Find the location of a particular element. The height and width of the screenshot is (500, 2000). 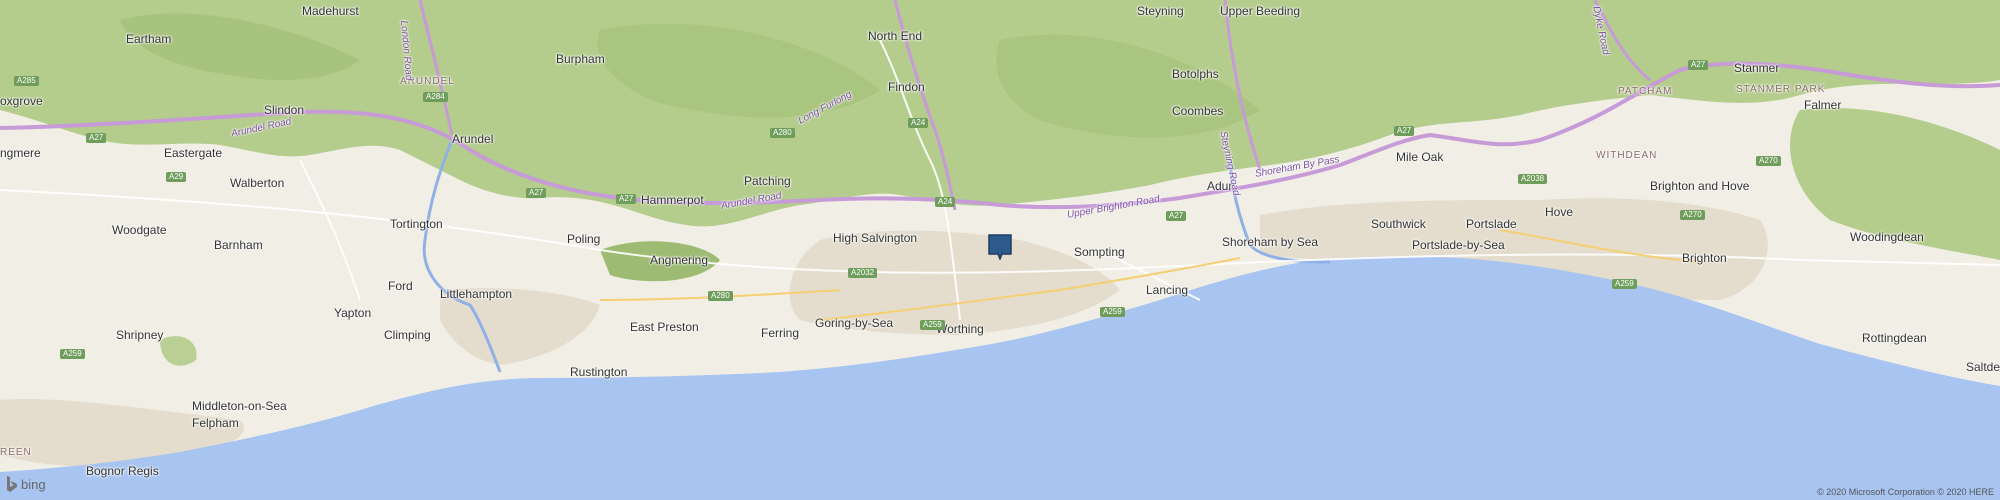

place-label: Saltde is located at coordinates (1983, 367).